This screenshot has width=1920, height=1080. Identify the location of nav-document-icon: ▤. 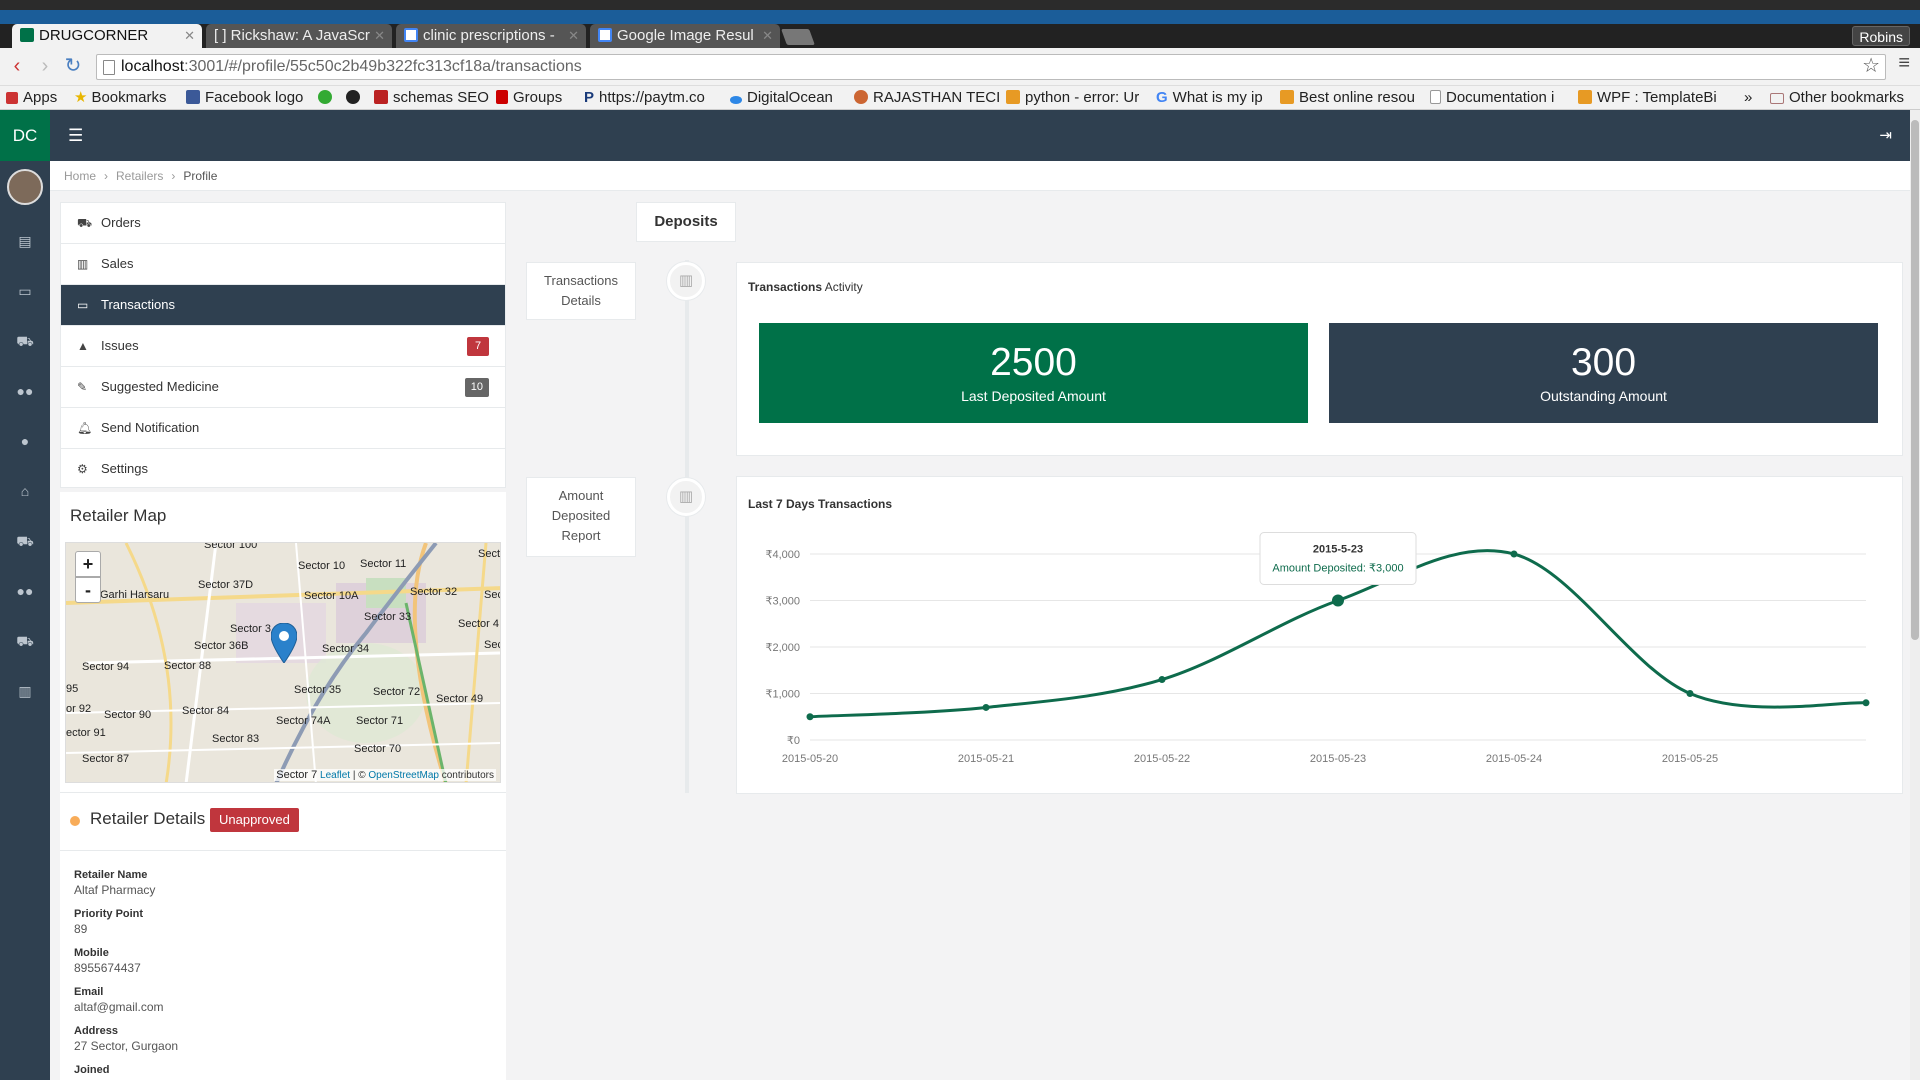
(25, 241).